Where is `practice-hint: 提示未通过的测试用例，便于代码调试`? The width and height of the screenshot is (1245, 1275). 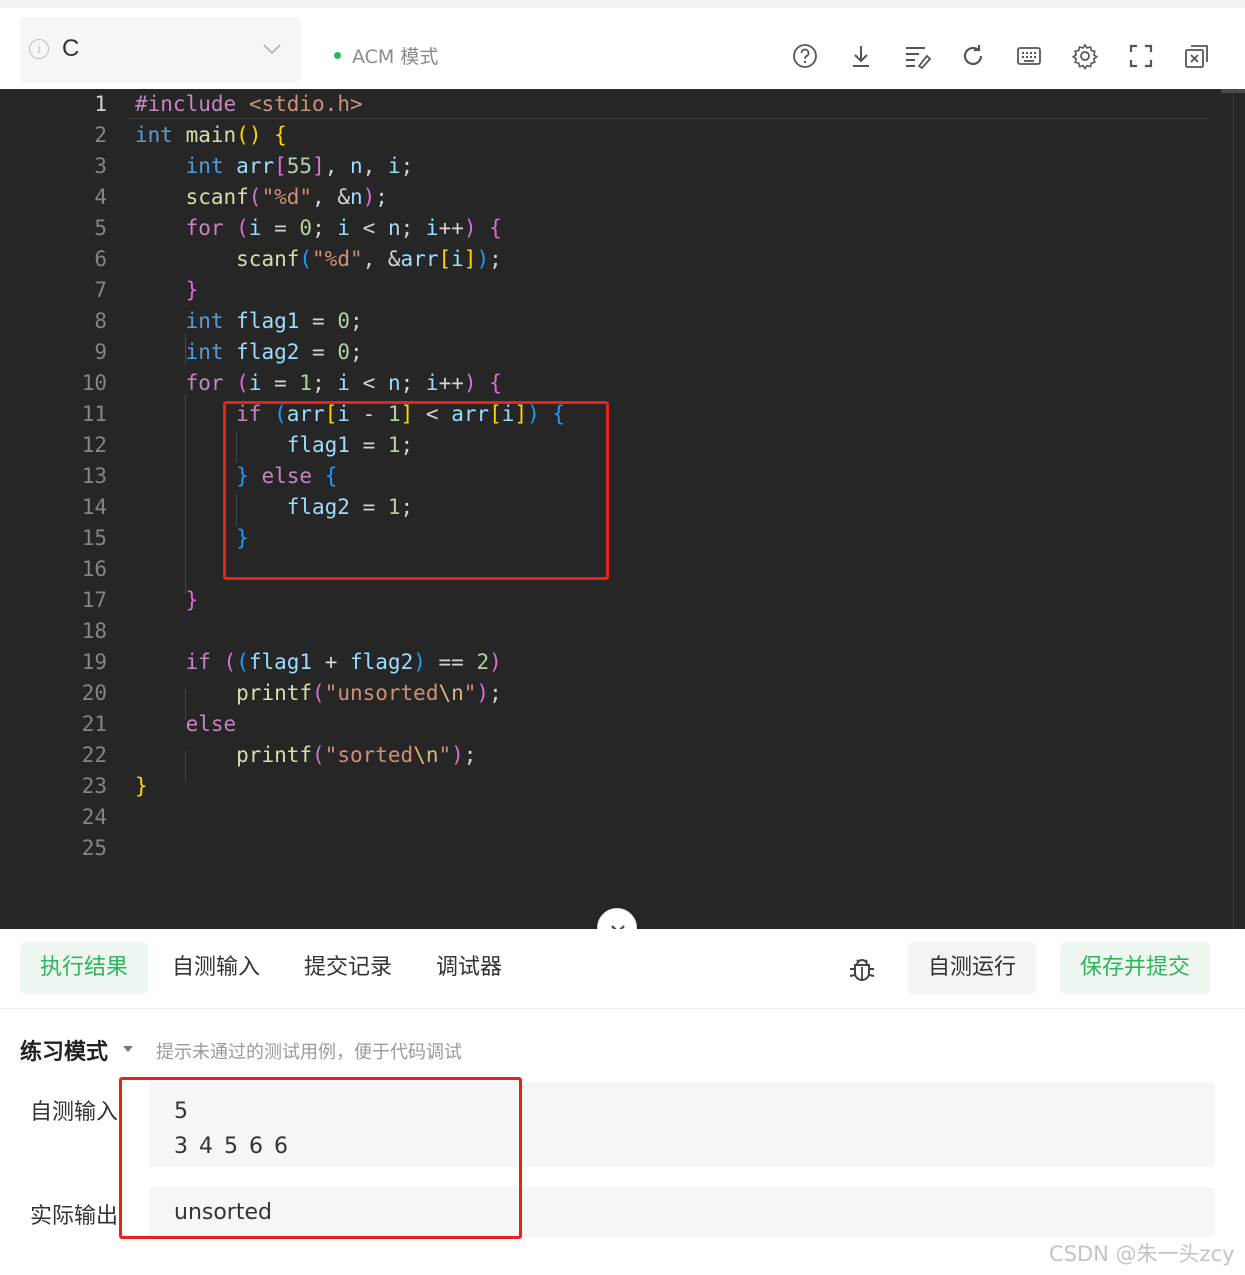 practice-hint: 提示未通过的测试用例，便于代码调试 is located at coordinates (309, 1052).